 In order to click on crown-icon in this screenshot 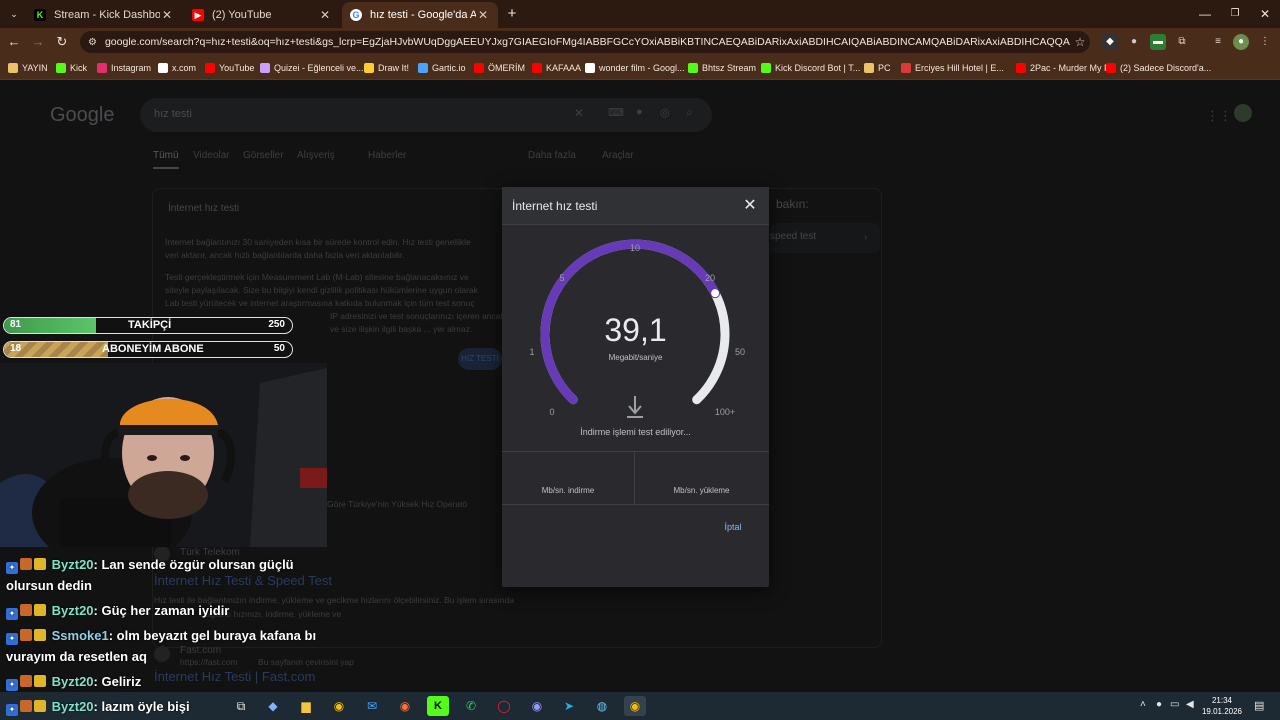, I will do `click(40, 681)`.